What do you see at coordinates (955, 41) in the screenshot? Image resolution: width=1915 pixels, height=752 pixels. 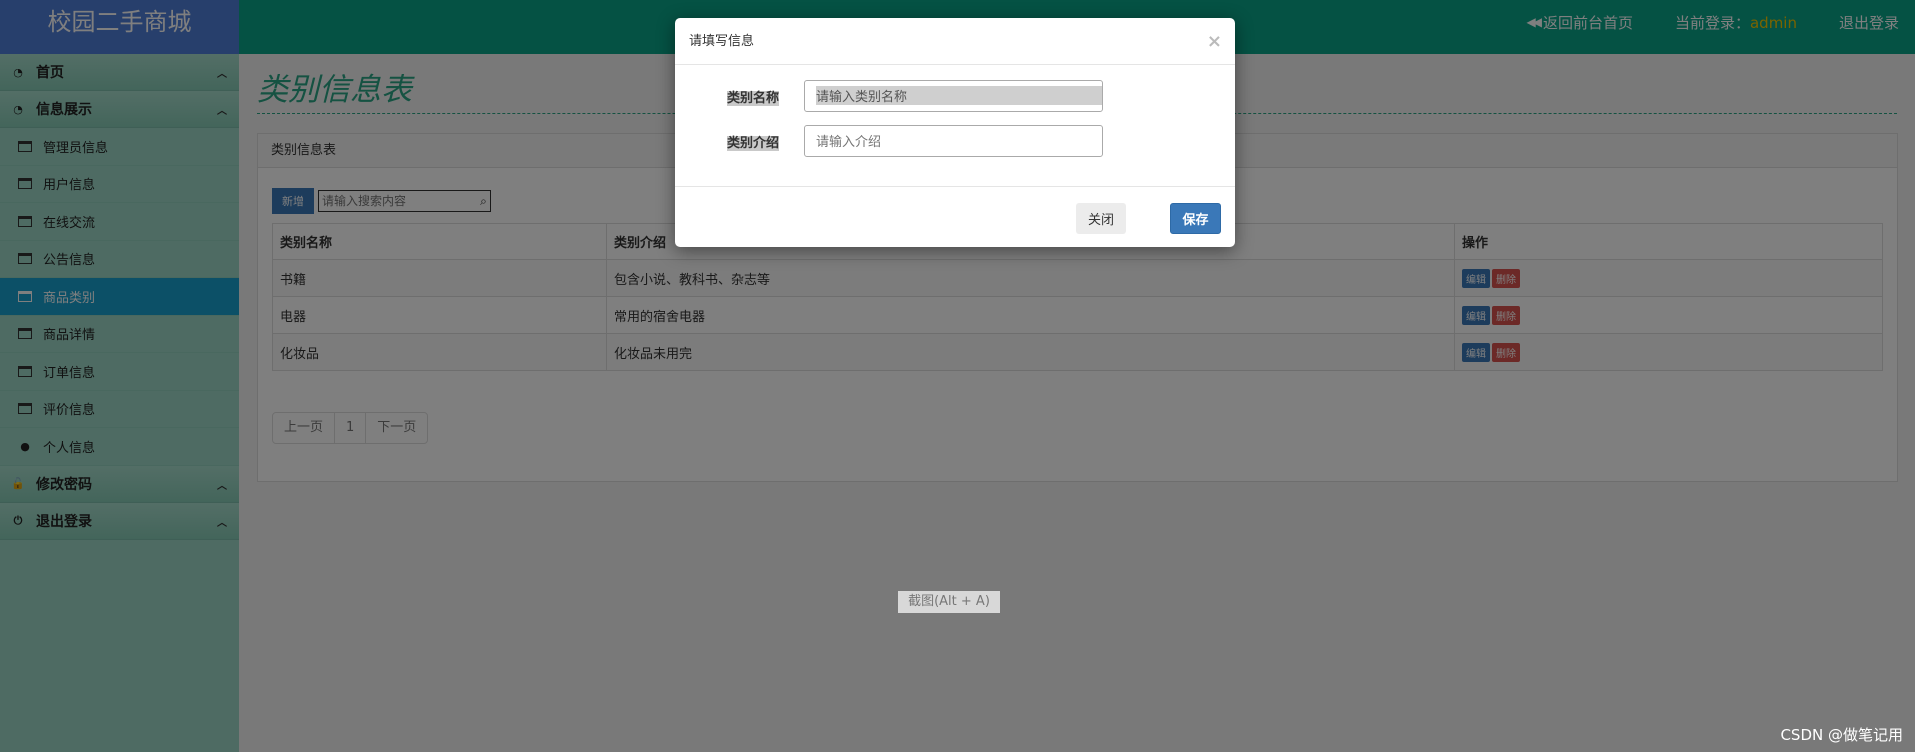 I see `modal-header: 请填写信息 ×` at bounding box center [955, 41].